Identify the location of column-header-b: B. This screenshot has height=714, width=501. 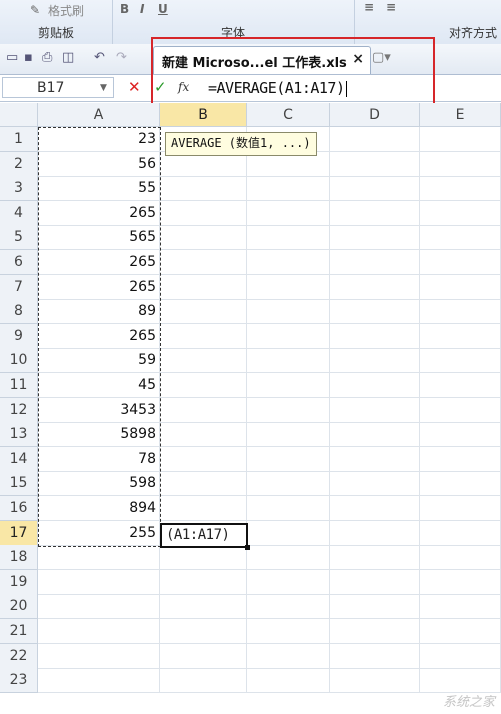
(203, 115).